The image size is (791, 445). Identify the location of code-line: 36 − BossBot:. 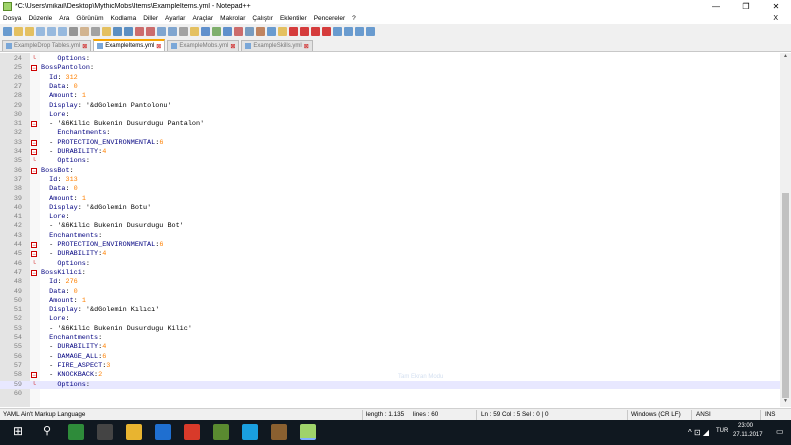
(390, 171).